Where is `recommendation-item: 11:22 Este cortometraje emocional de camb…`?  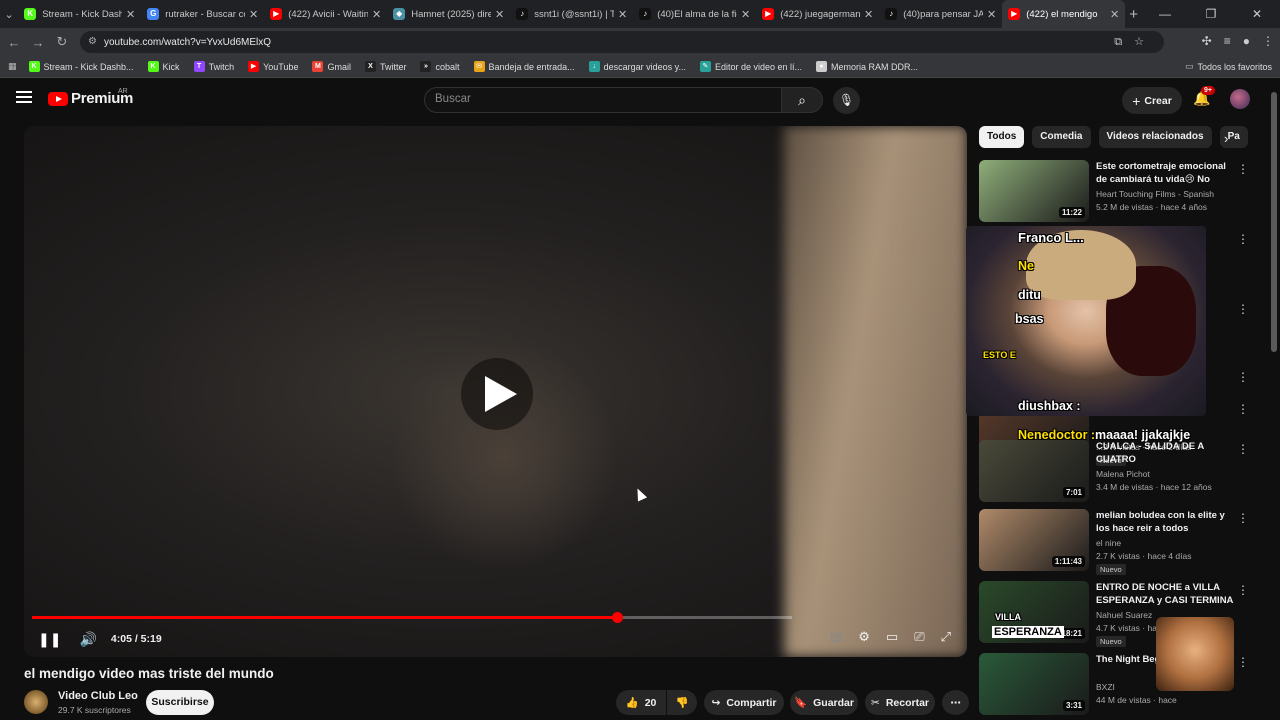 recommendation-item: 11:22 Este cortometraje emocional de camb… is located at coordinates (1114, 192).